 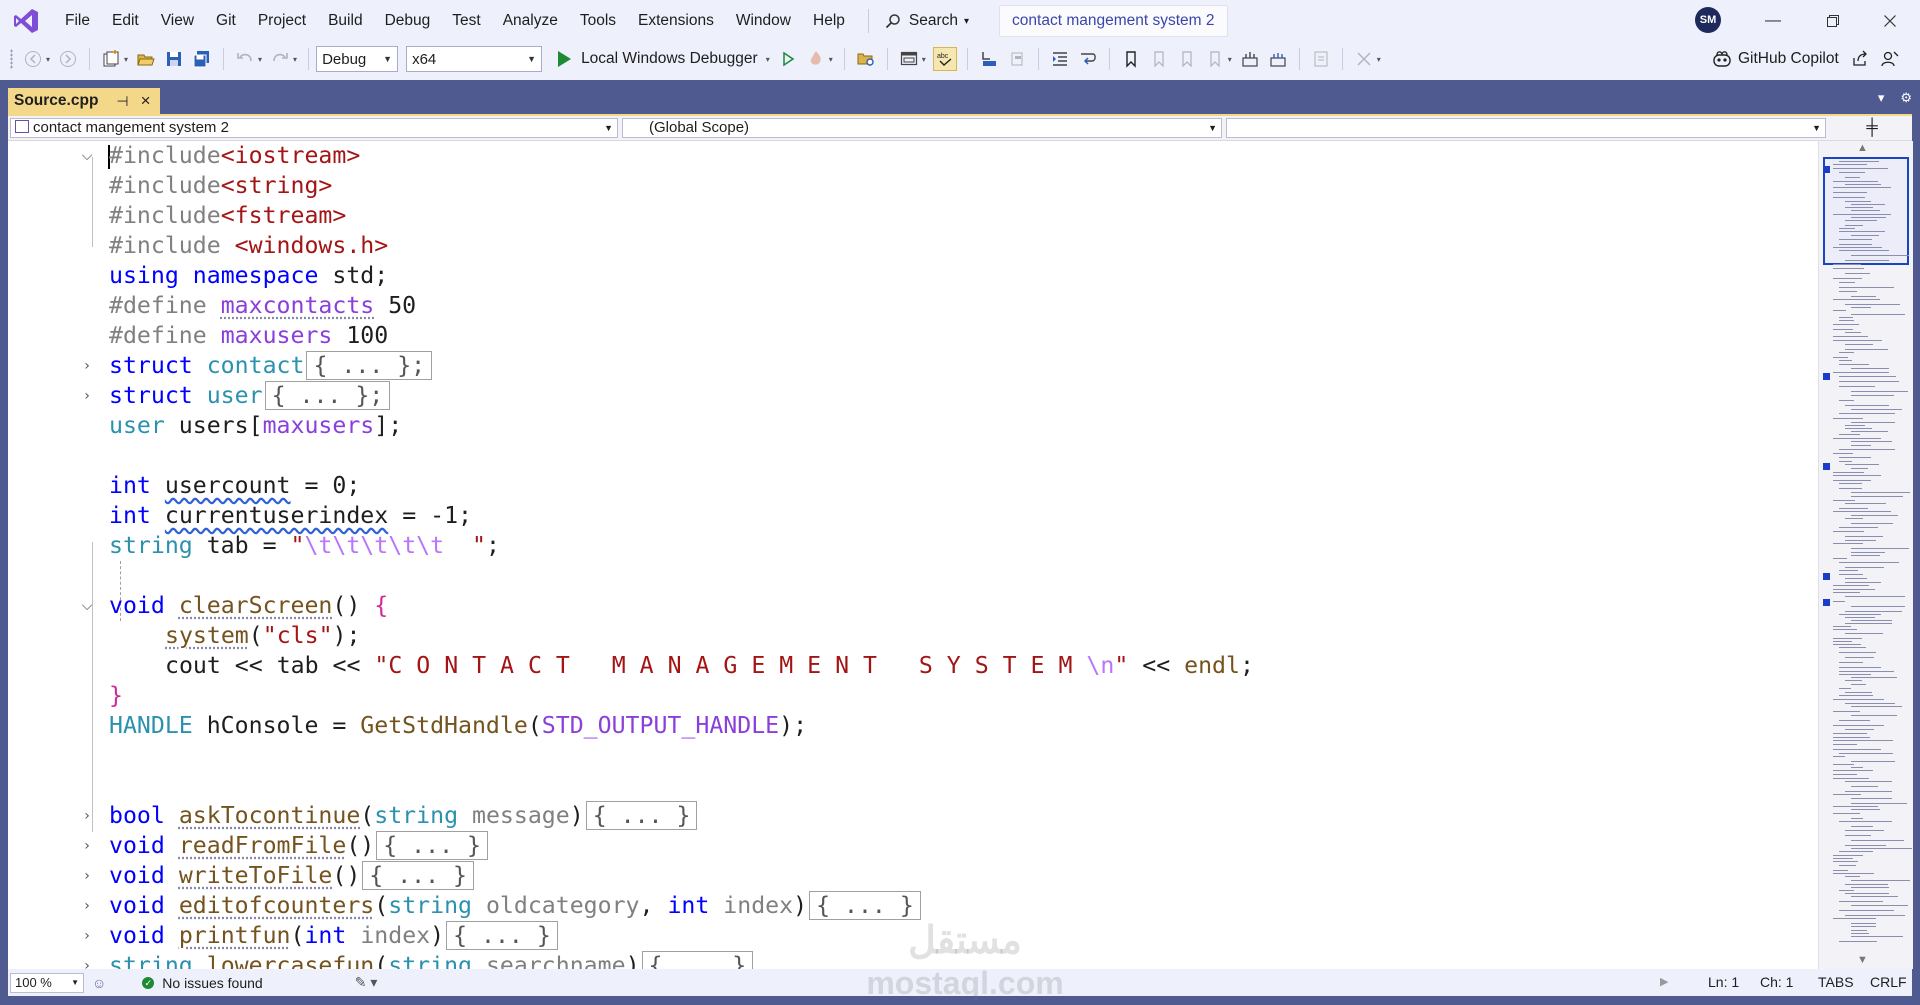 I want to click on start-without-debugging-button, so click(x=788, y=59).